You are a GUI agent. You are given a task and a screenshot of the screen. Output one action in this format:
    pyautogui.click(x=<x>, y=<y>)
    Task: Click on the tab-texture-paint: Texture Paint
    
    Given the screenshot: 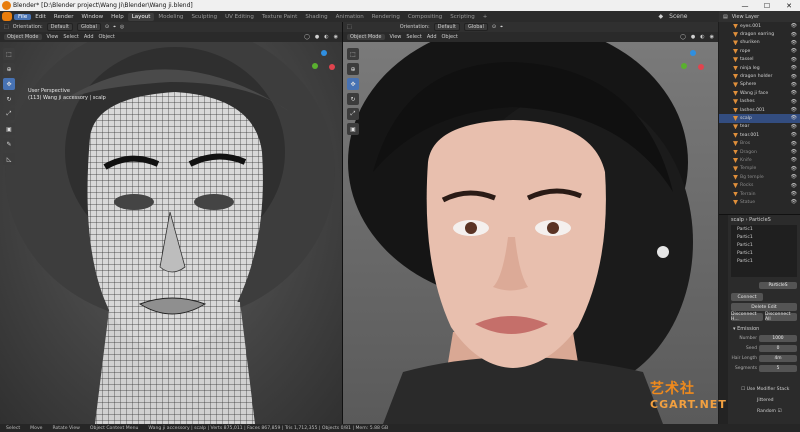 What is the action you would take?
    pyautogui.click(x=280, y=17)
    